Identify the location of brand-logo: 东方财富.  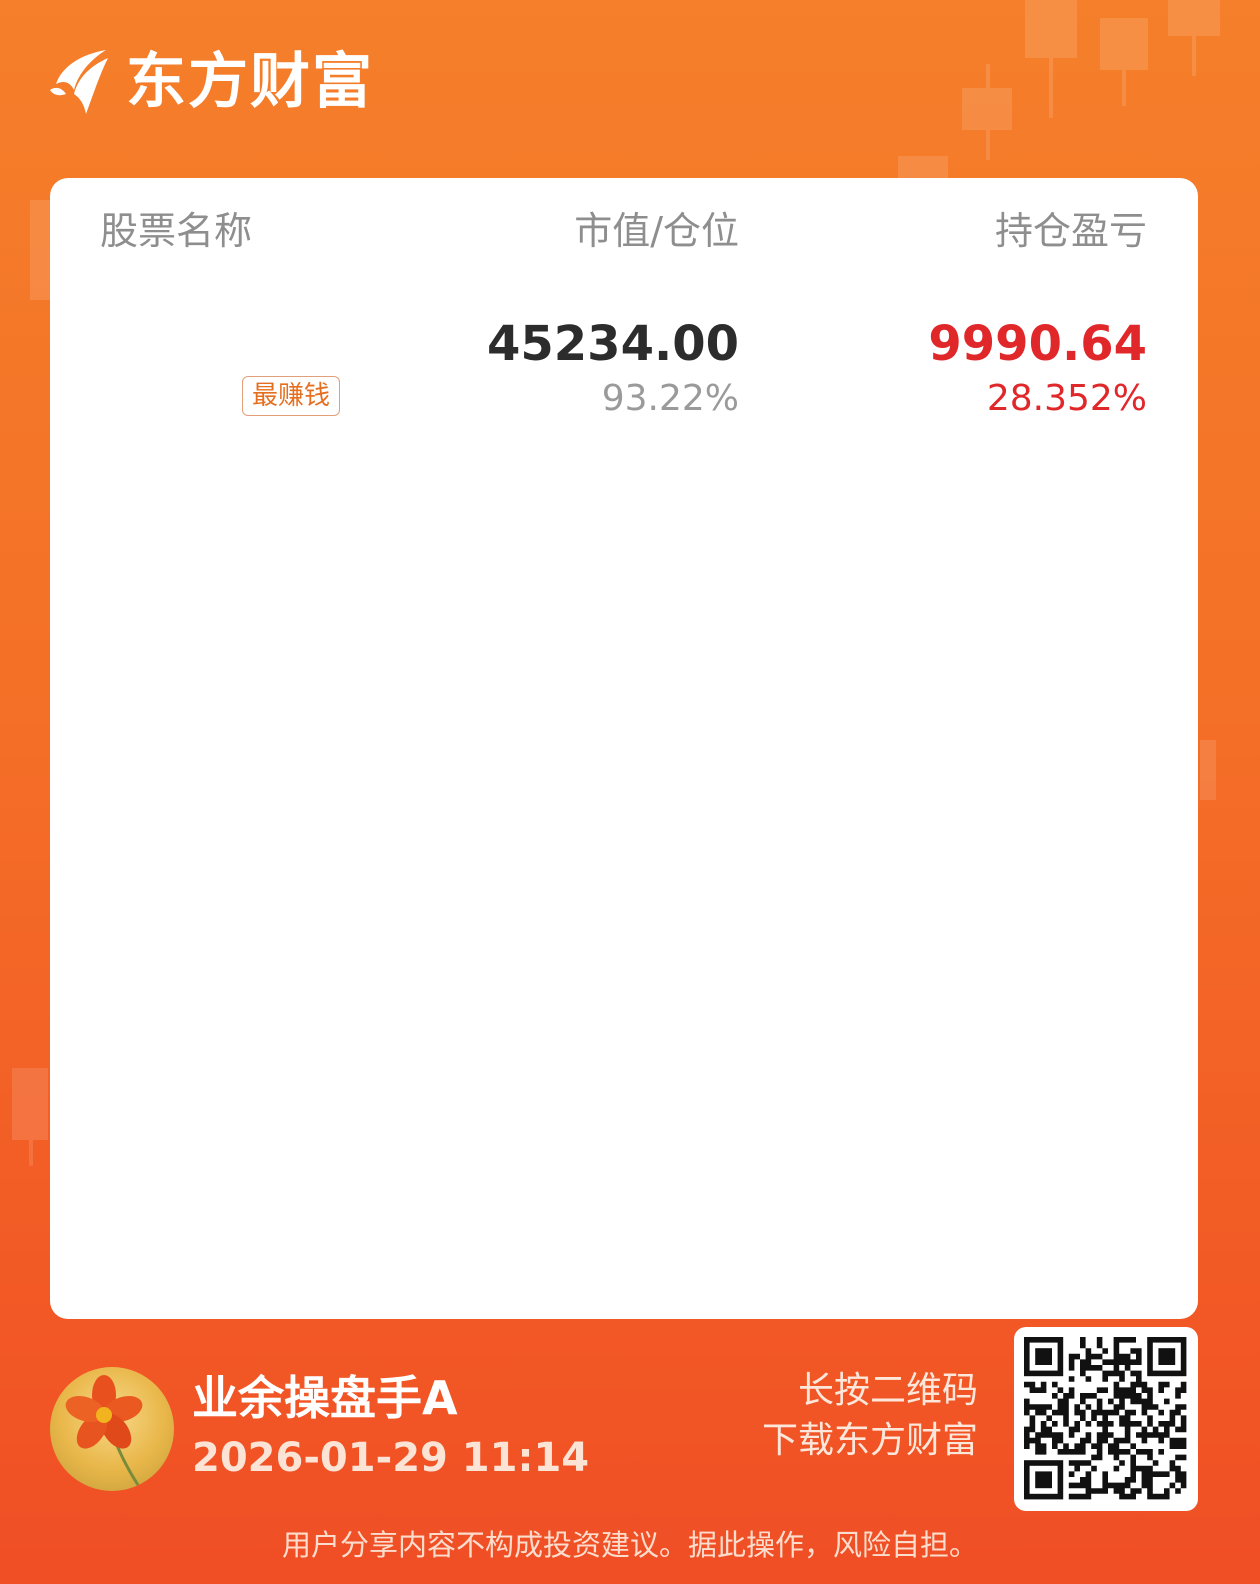
(211, 82).